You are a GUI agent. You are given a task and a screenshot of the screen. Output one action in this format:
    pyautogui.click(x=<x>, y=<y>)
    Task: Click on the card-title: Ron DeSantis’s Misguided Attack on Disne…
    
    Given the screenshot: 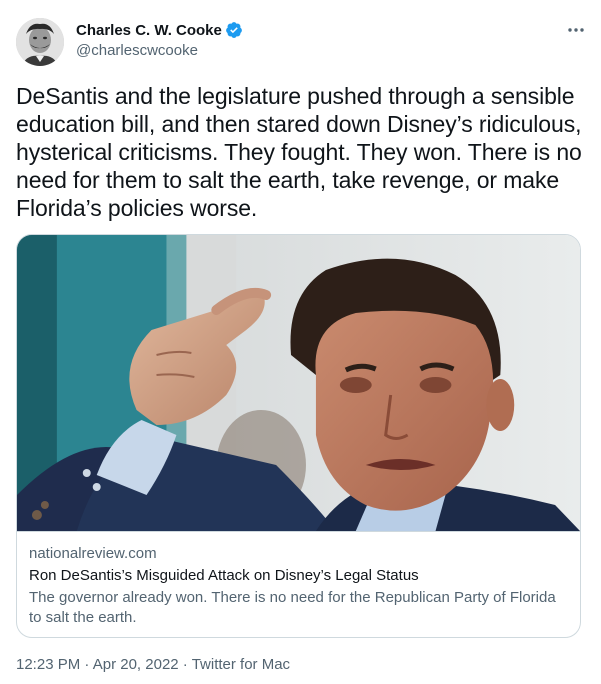 What is the action you would take?
    pyautogui.click(x=224, y=575)
    